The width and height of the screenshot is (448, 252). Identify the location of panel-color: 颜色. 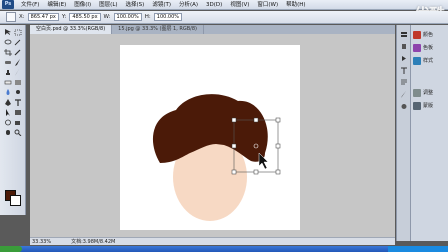
(430, 34).